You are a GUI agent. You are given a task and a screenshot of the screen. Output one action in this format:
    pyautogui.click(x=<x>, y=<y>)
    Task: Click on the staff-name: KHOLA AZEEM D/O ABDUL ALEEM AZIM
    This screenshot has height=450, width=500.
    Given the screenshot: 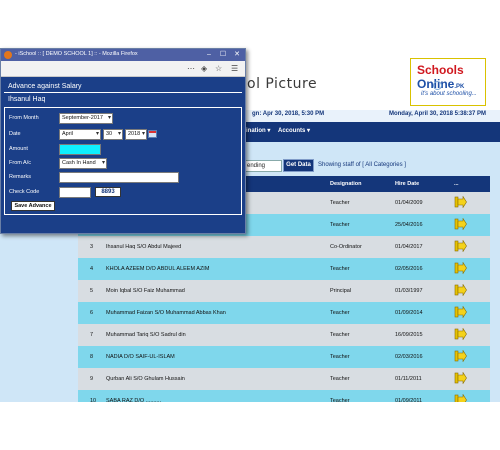 What is the action you would take?
    pyautogui.click(x=158, y=269)
    